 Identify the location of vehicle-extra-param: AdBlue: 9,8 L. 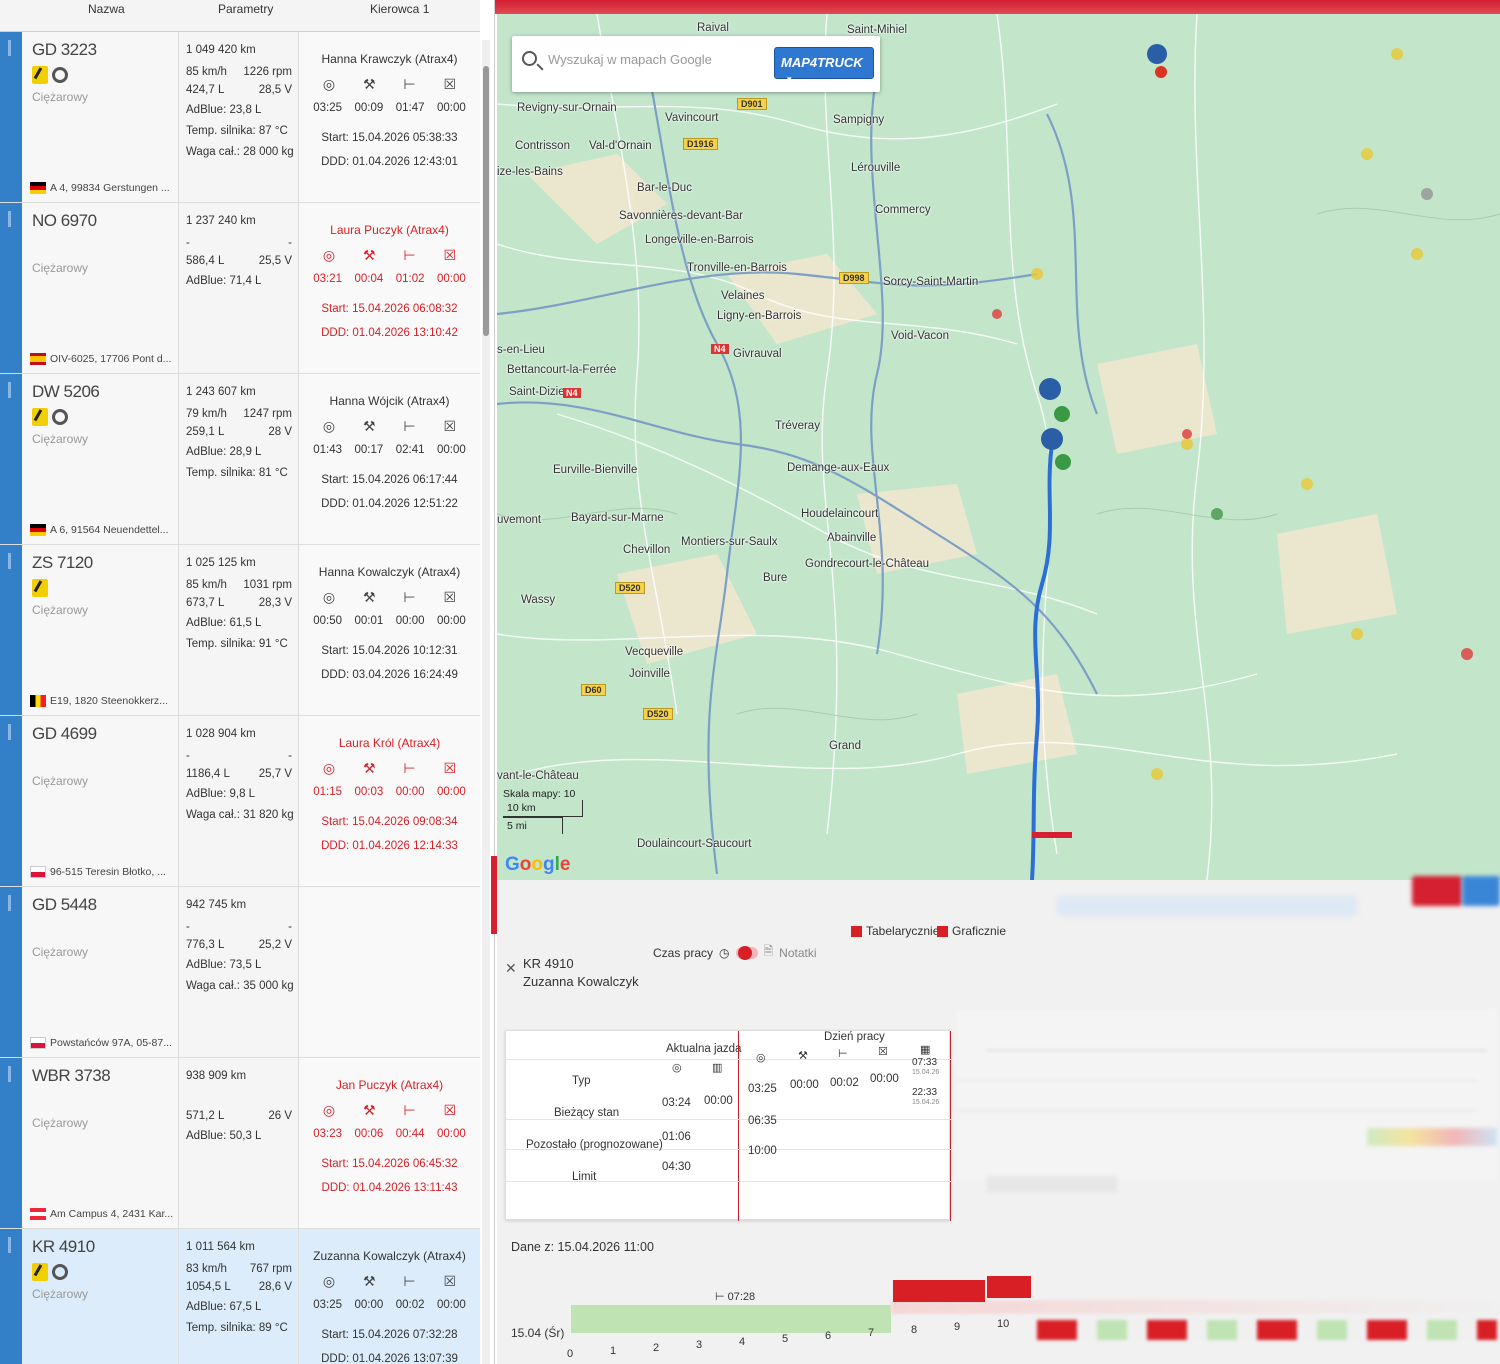
(221, 794).